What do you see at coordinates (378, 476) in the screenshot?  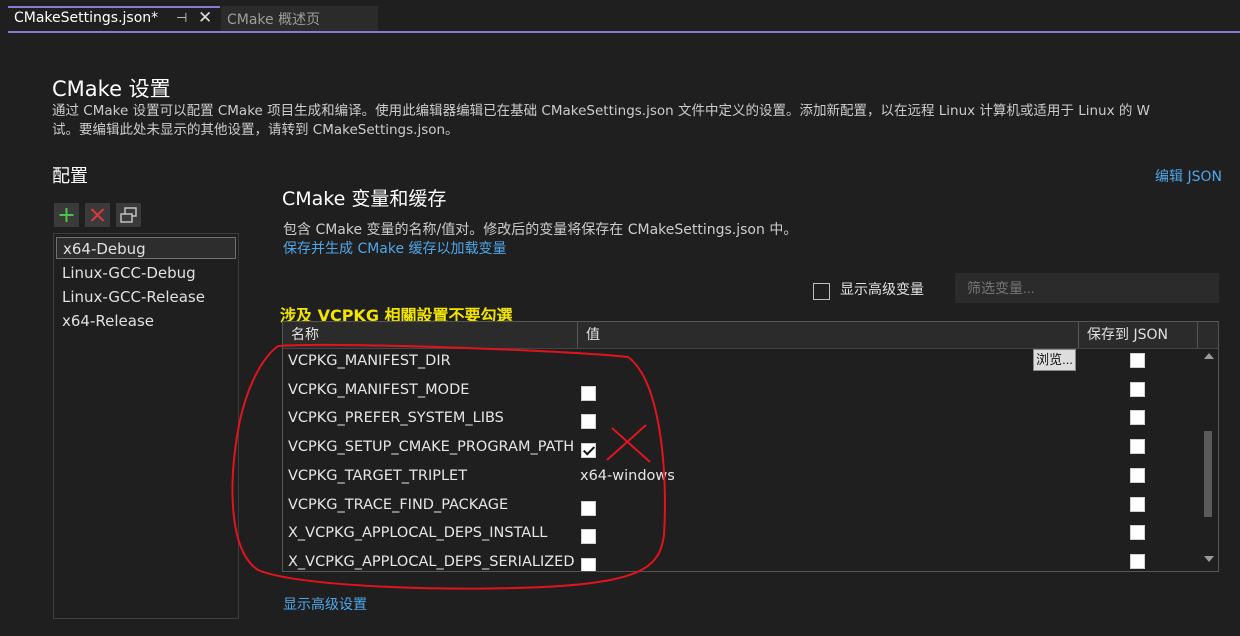 I see `variable-name: VCPKG_TARGET_TRIPLET` at bounding box center [378, 476].